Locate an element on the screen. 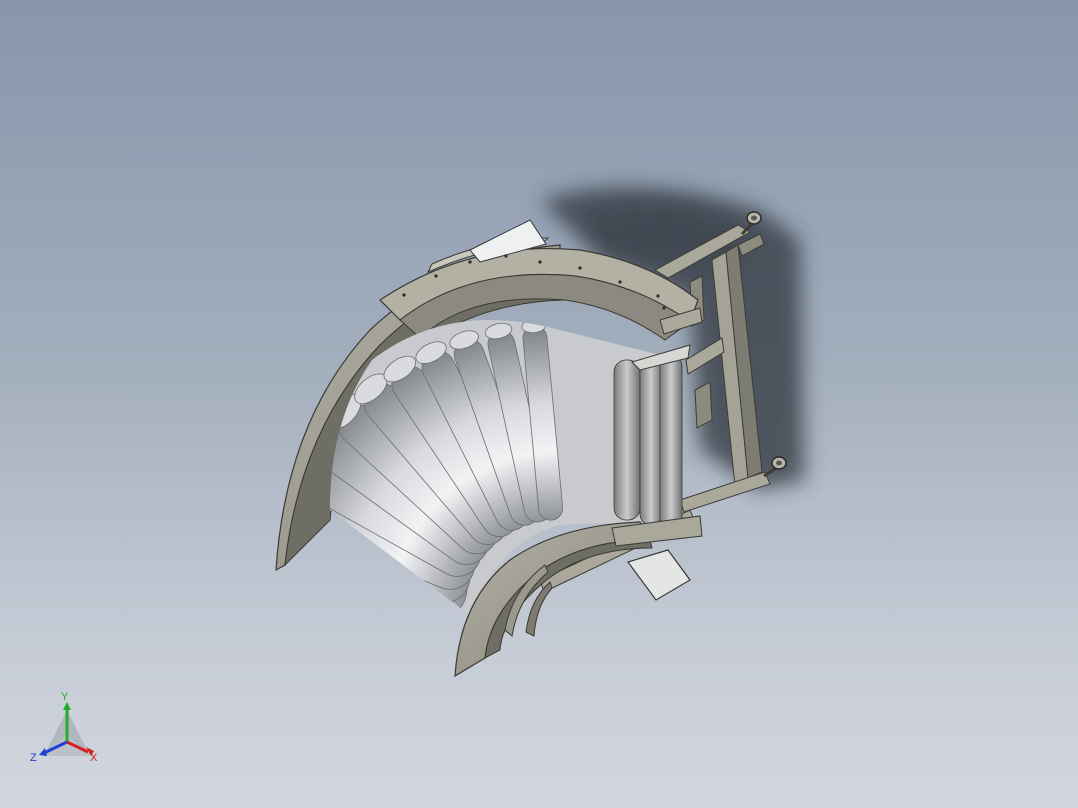 This screenshot has width=1078, height=808. orientation-triad: Y X Z is located at coordinates (67, 735).